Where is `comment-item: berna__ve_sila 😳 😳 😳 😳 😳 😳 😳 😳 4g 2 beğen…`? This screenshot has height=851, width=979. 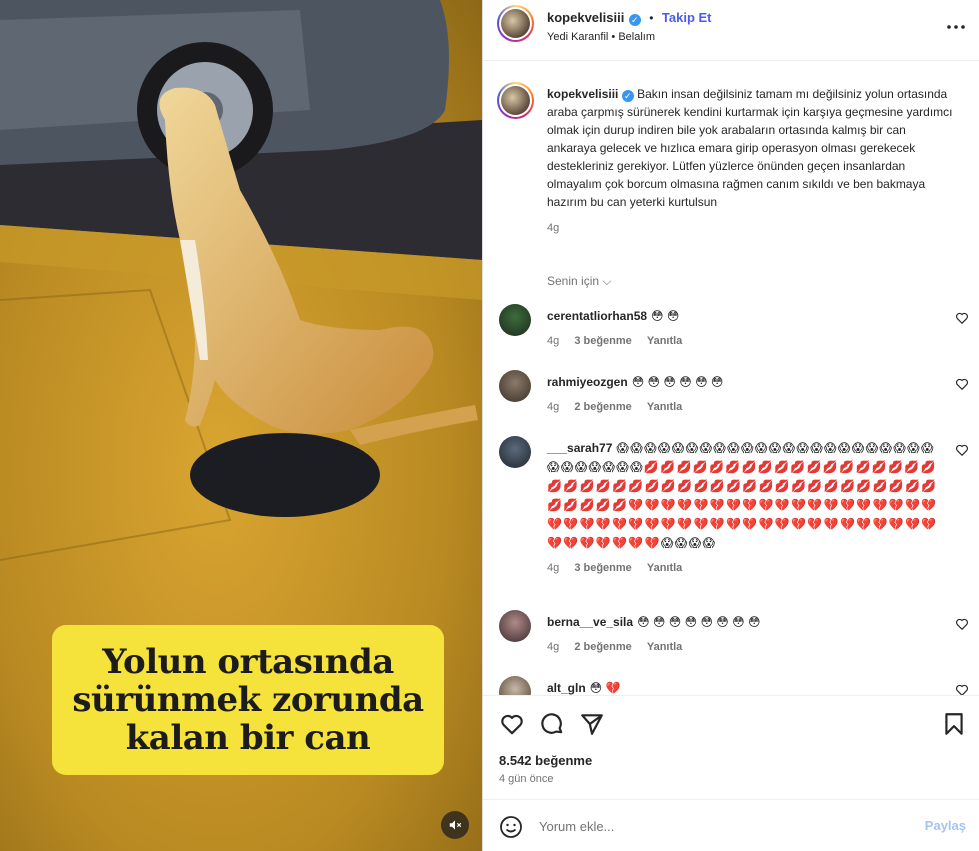 comment-item: berna__ve_sila 😳 😳 😳 😳 😳 😳 😳 😳 4g 2 beğen… is located at coordinates (734, 635).